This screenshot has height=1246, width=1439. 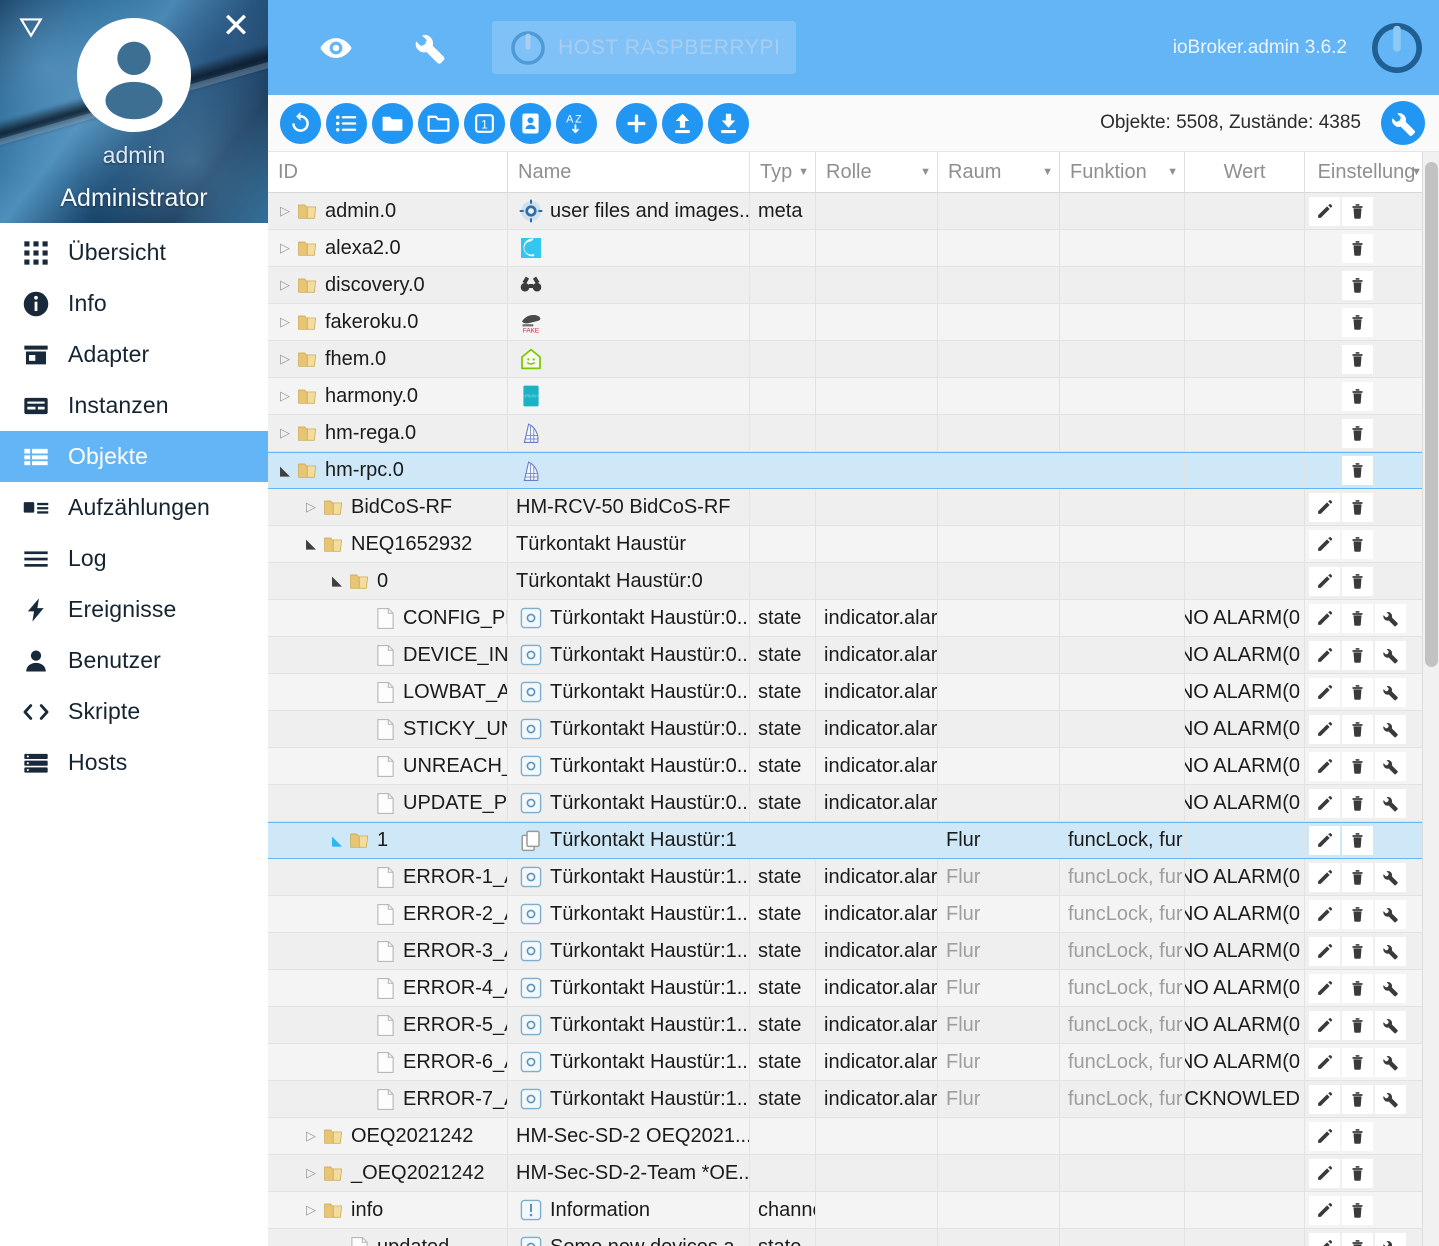 I want to click on column-header-typ: Typ ▼, so click(x=783, y=172).